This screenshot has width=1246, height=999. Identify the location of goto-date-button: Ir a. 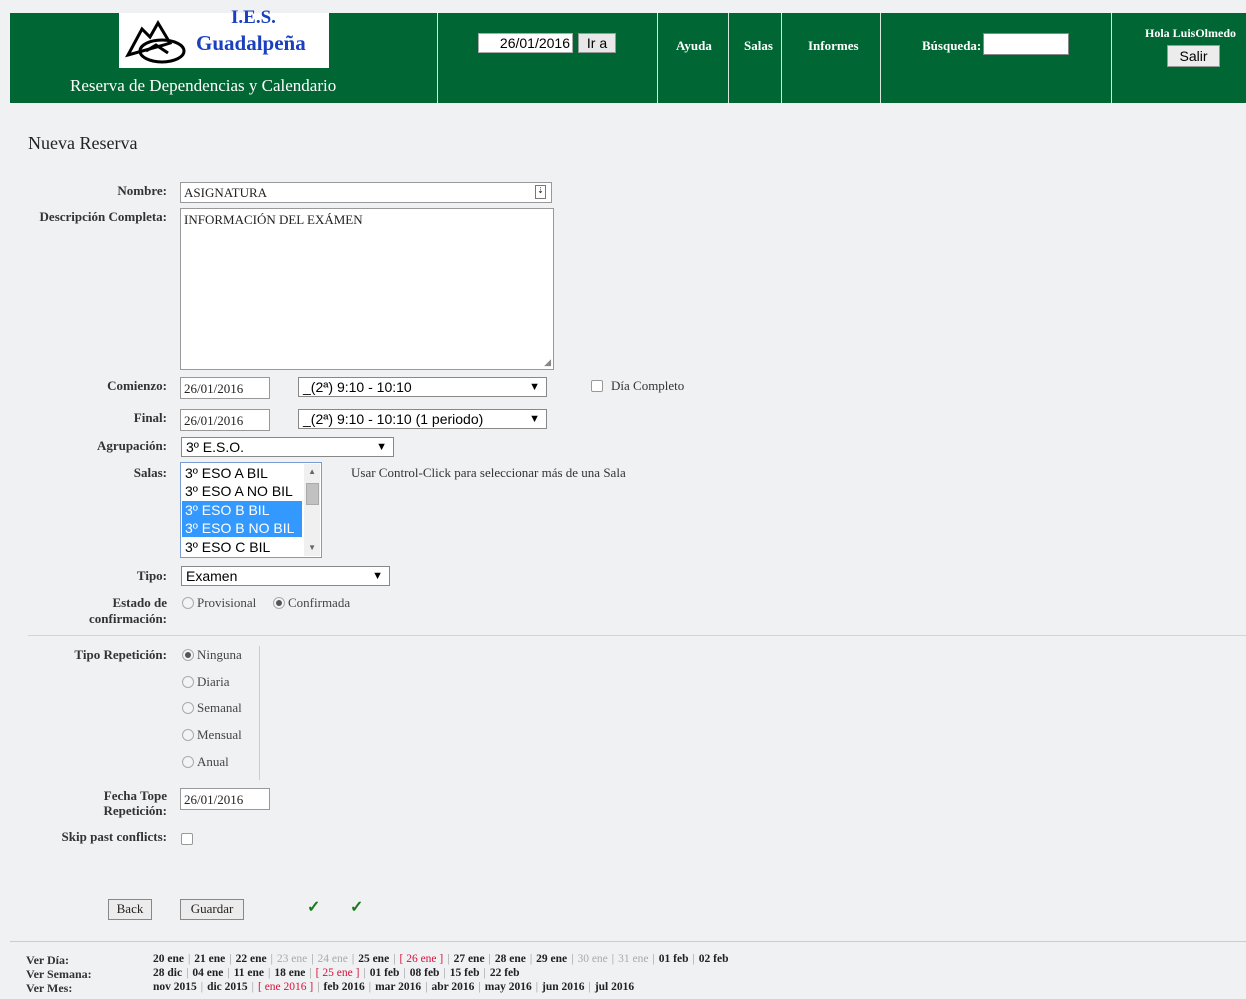
(597, 43).